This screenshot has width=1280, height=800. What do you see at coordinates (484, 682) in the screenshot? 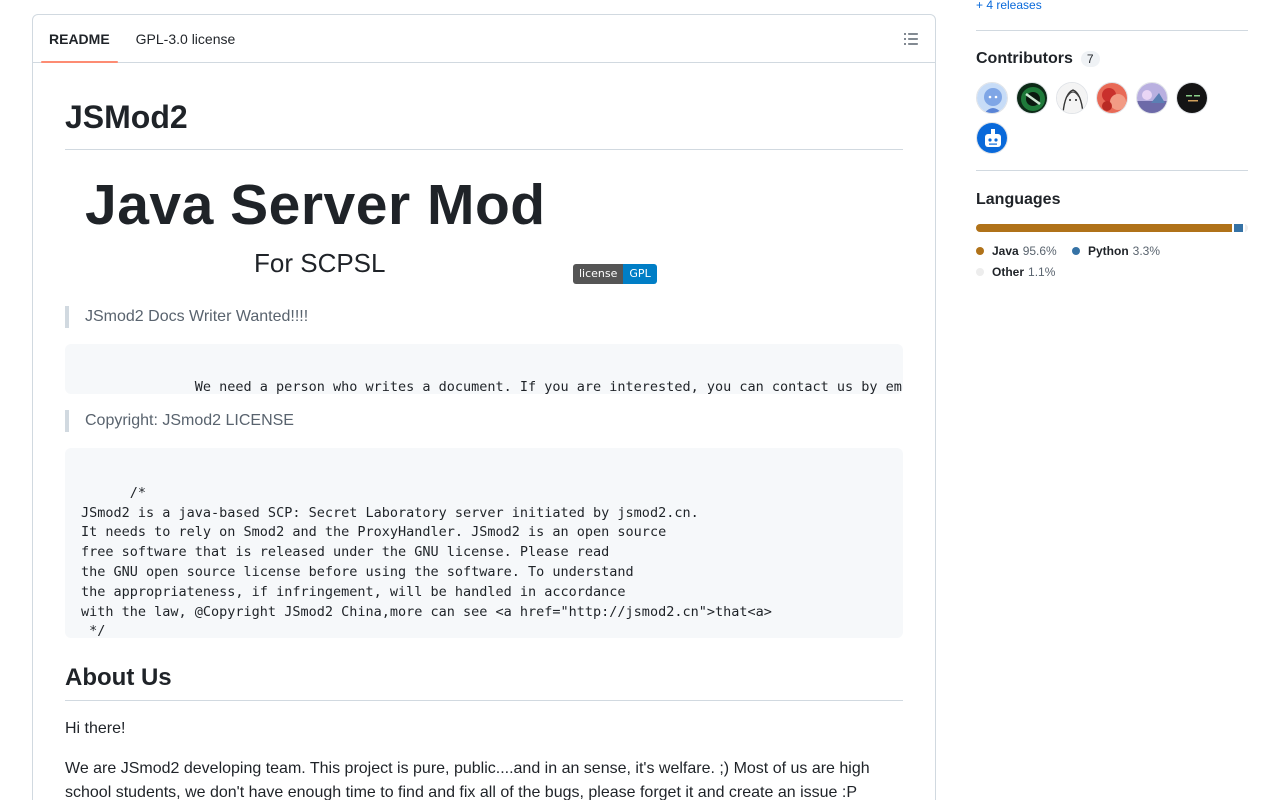
I see `about-heading: About Us` at bounding box center [484, 682].